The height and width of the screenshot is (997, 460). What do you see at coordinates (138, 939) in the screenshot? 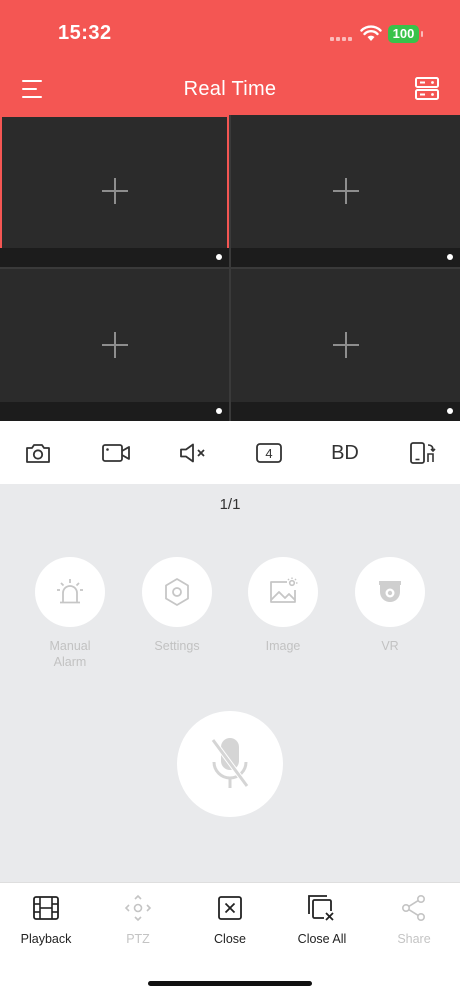
I see `ptz-label: PTZ` at bounding box center [138, 939].